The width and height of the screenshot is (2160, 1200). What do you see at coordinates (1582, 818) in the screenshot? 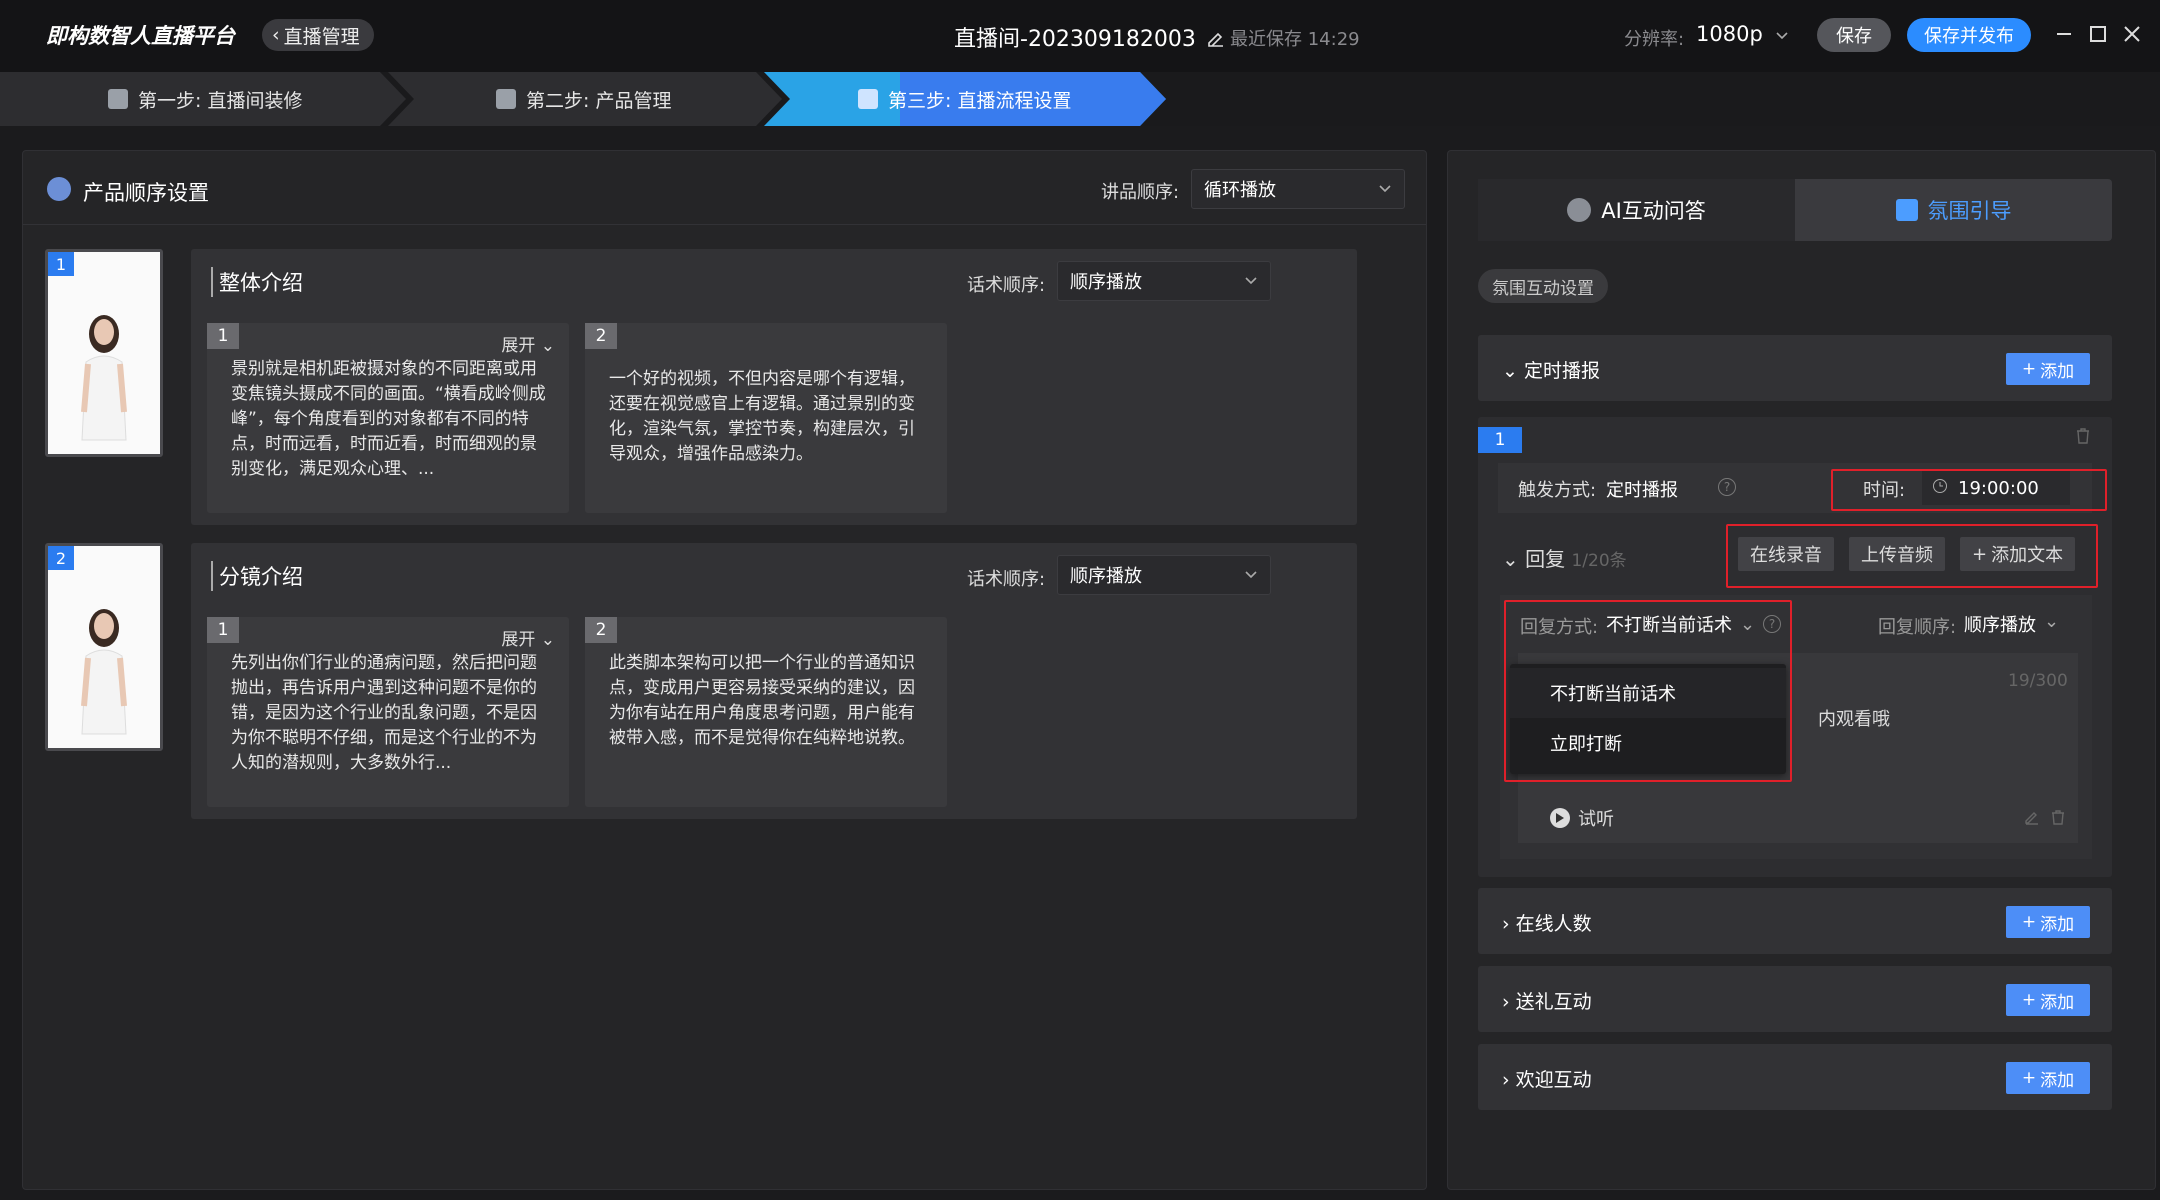
I see `listen-button: 试听` at bounding box center [1582, 818].